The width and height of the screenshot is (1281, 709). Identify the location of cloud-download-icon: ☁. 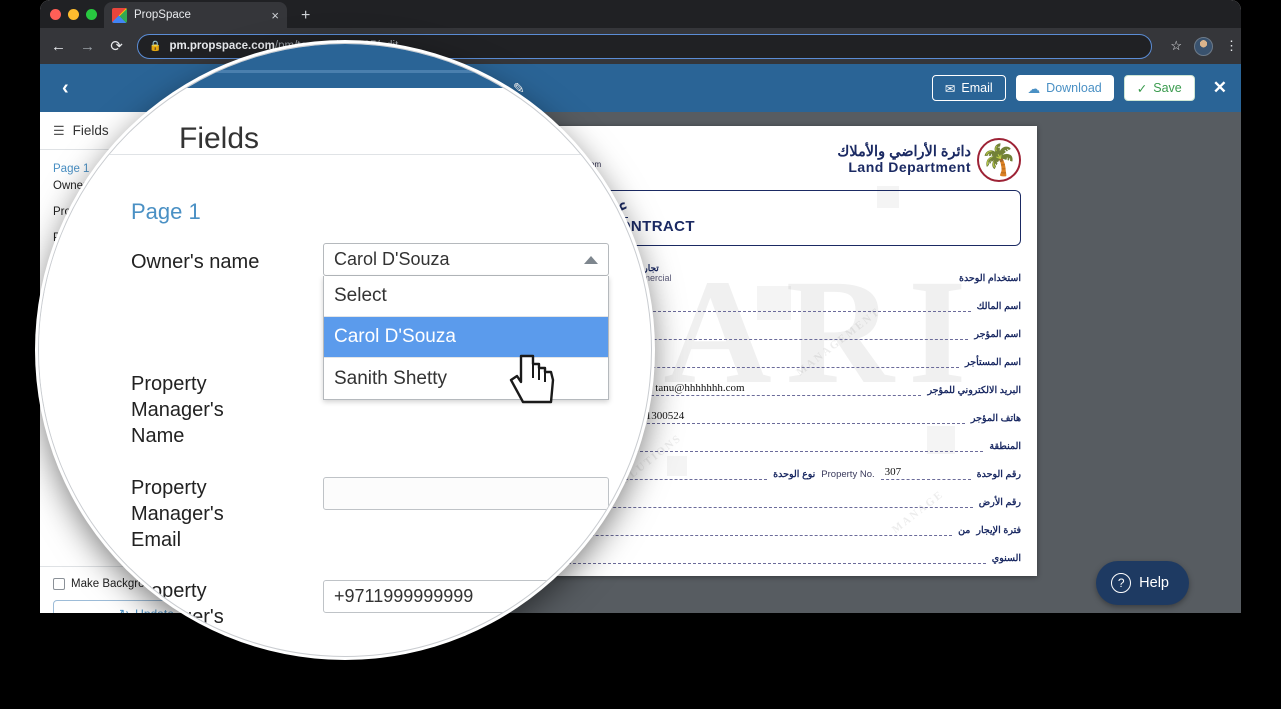
(1034, 88).